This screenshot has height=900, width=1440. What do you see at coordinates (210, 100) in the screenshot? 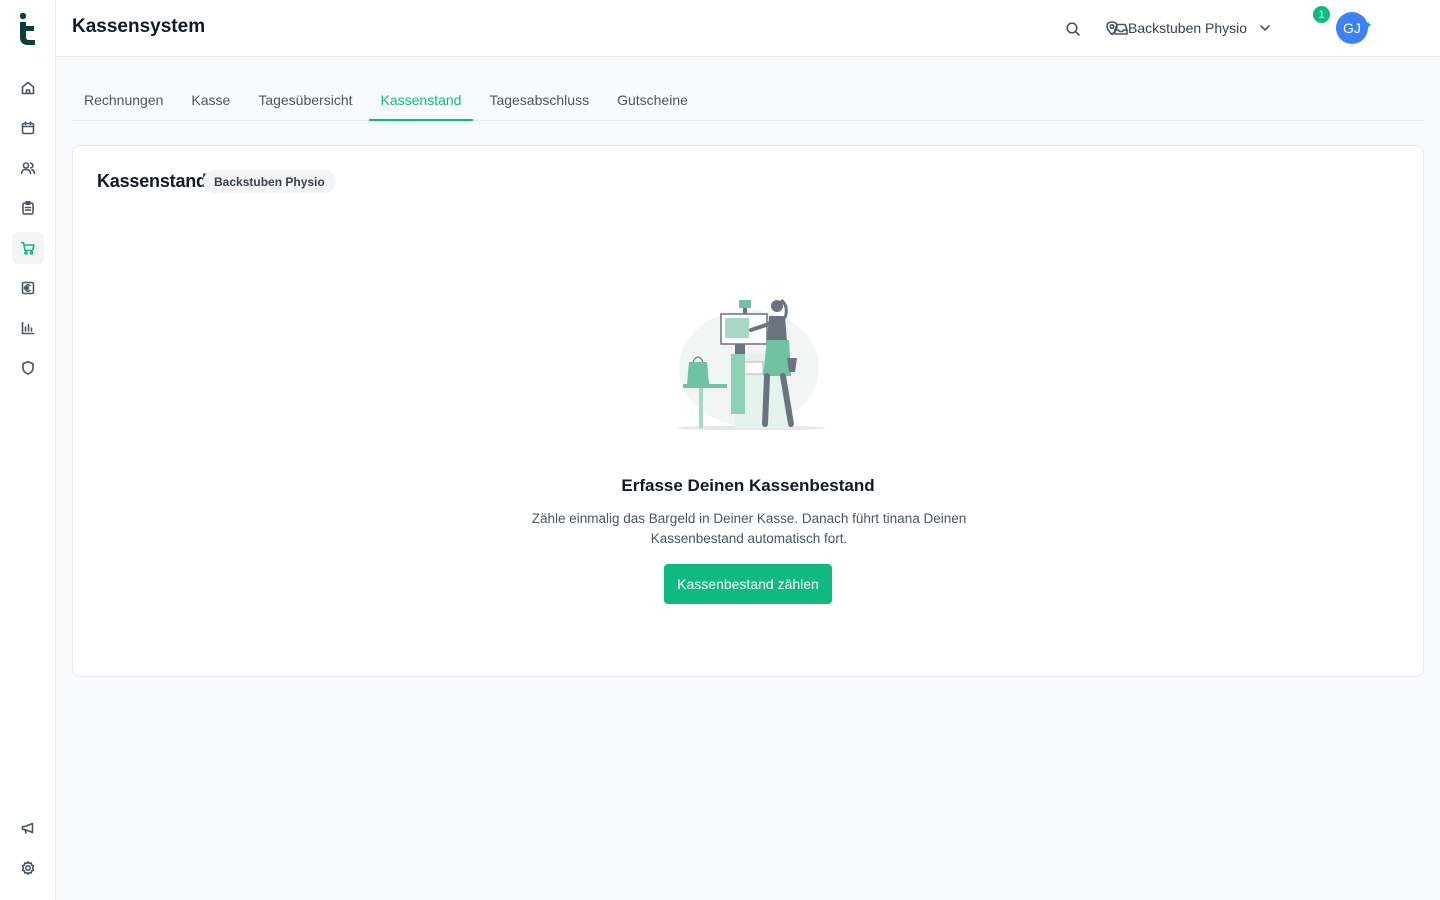
I see `tab-kasse: Kasse` at bounding box center [210, 100].